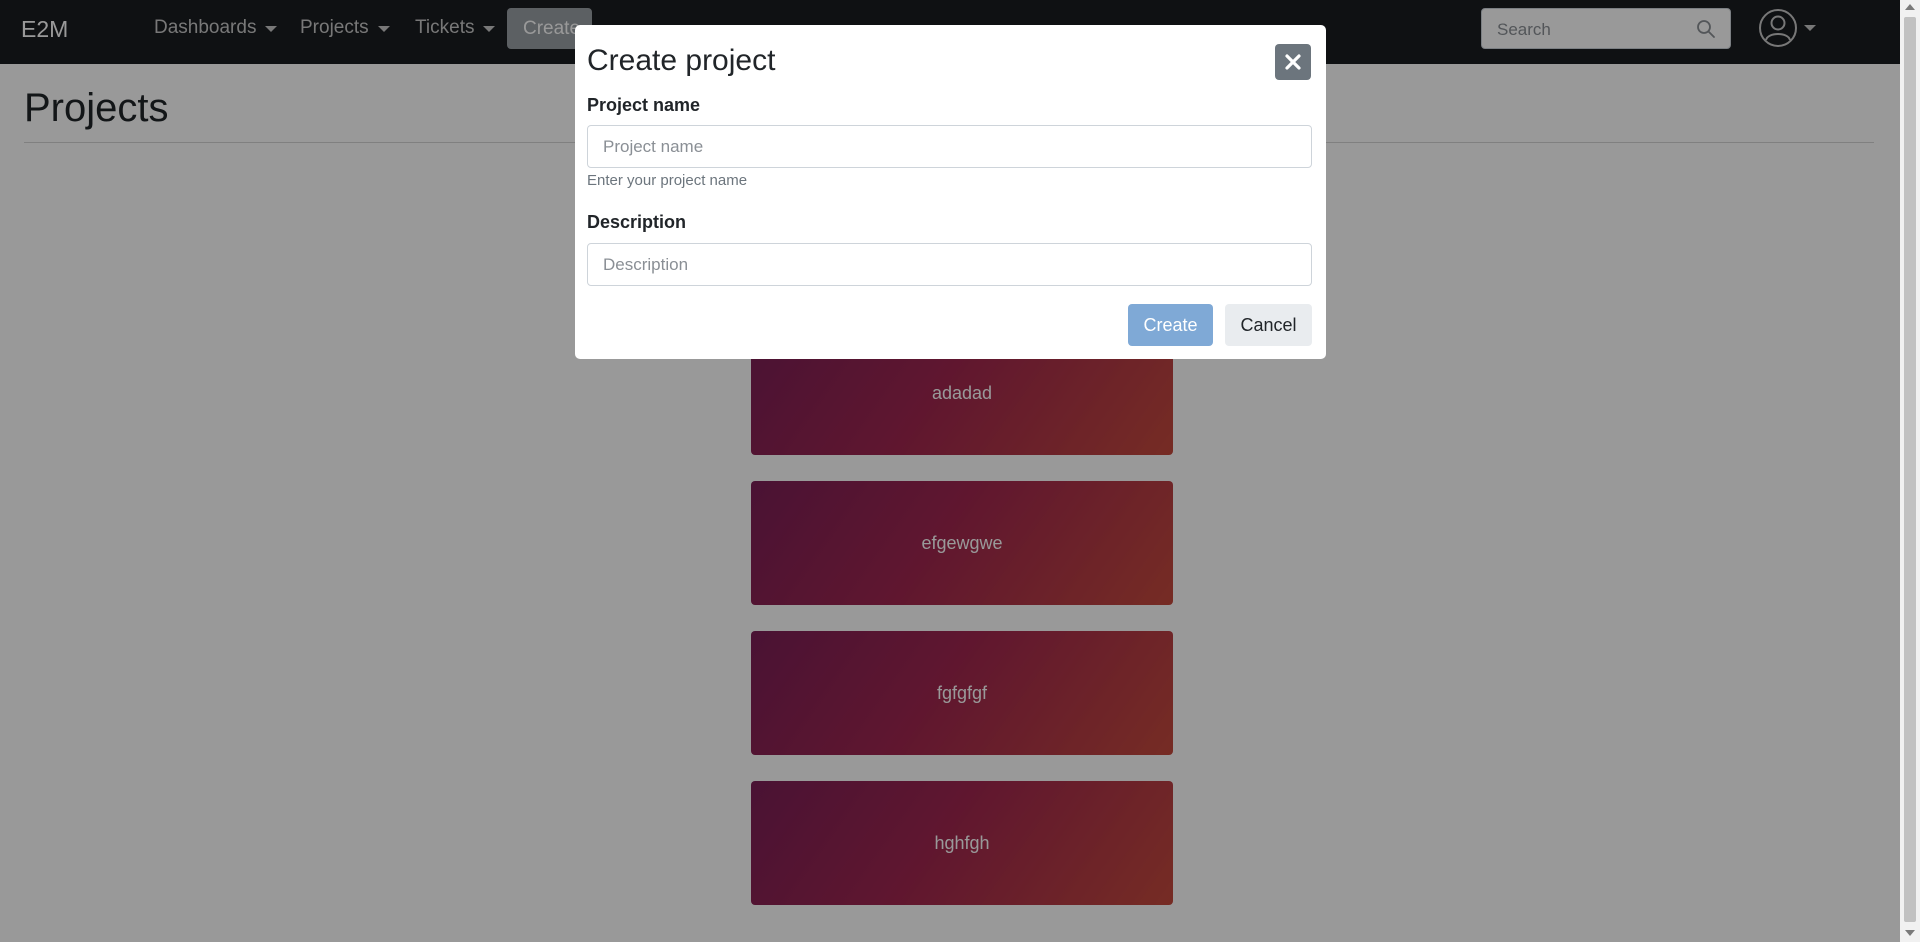 The width and height of the screenshot is (1920, 942). Describe the element at coordinates (1910, 7) in the screenshot. I see `scroll-up-arrow-icon` at that location.